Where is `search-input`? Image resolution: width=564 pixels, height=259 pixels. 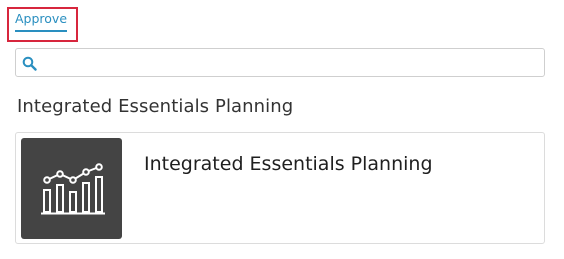 search-input is located at coordinates (290, 62).